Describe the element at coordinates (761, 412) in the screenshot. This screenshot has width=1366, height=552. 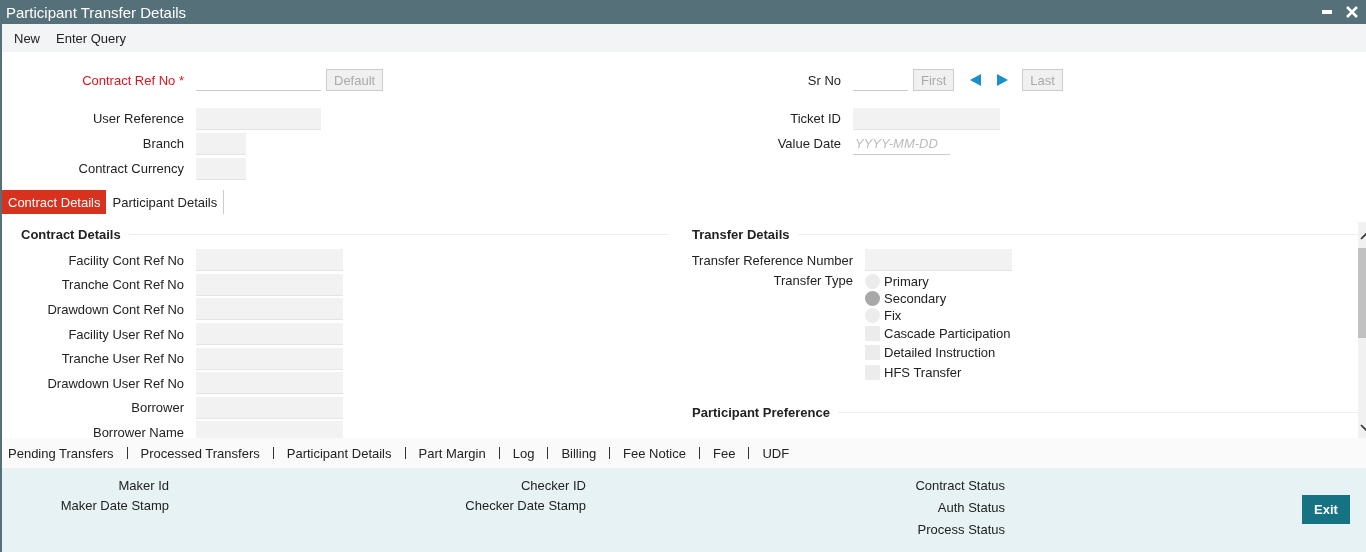
I see `section-title: Participant Preference` at that location.